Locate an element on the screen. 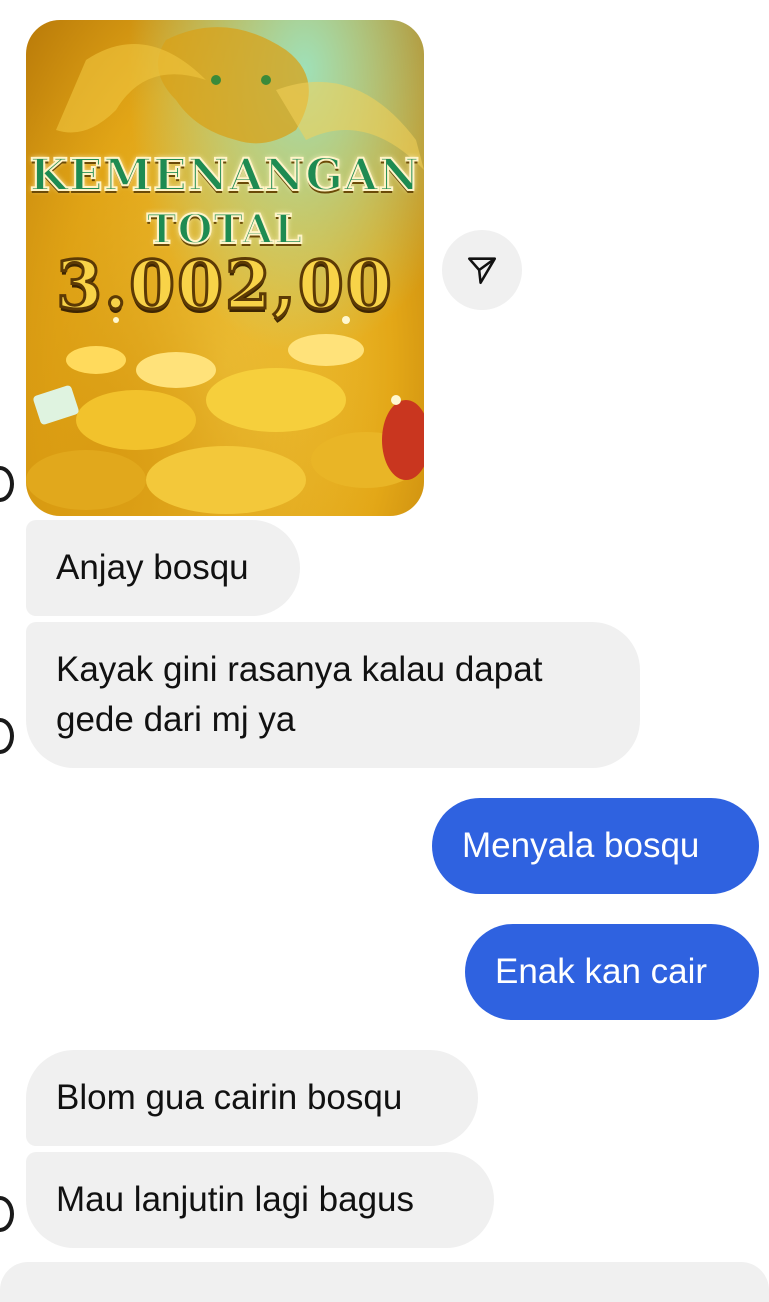 Image resolution: width=769 pixels, height=1302 pixels. message-text: Mau lanjutin lagi bagus is located at coordinates (235, 1199).